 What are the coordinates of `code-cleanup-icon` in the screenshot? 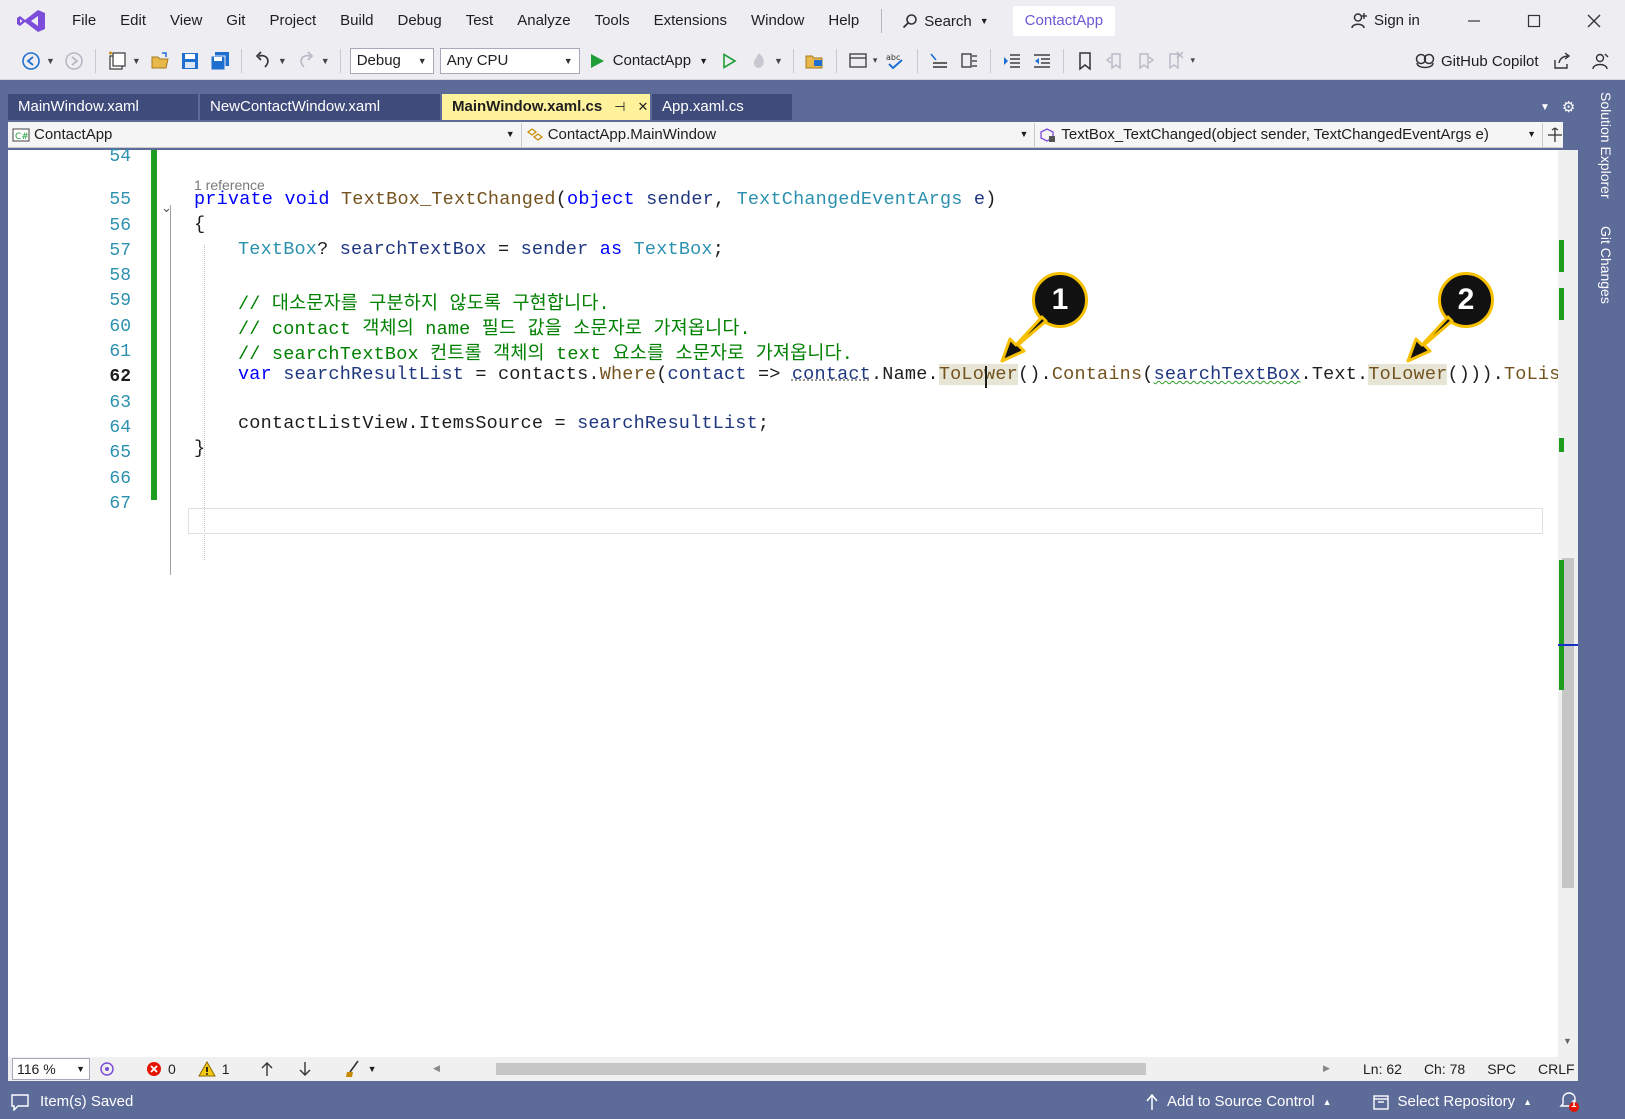 It's located at (354, 1069).